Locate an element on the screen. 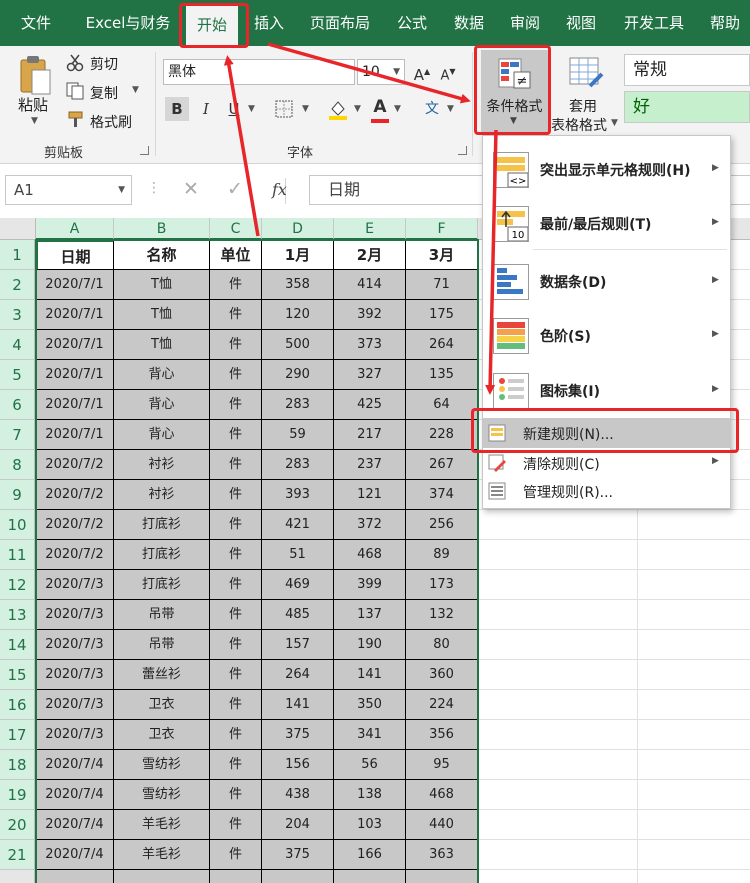  table-cell: 237 is located at coordinates (370, 465).